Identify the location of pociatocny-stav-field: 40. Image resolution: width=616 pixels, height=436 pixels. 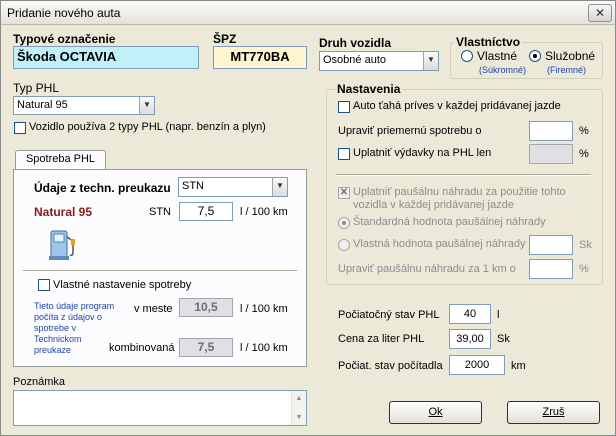
(470, 314).